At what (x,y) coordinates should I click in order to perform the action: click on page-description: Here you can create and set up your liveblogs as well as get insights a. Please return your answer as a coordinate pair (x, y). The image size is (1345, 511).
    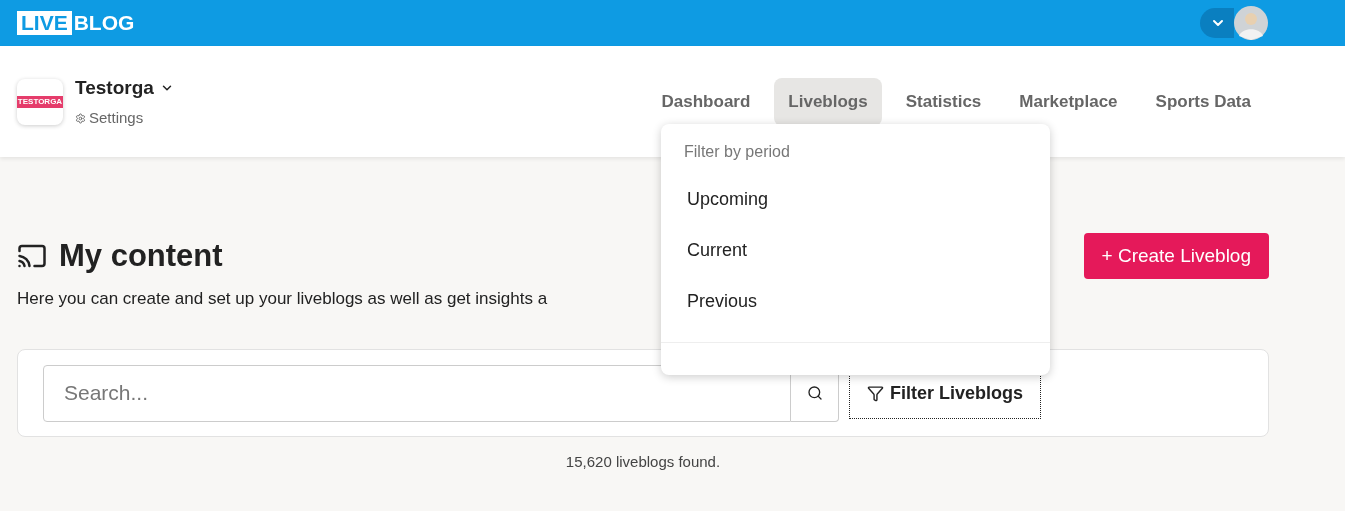
    Looking at the image, I should click on (282, 298).